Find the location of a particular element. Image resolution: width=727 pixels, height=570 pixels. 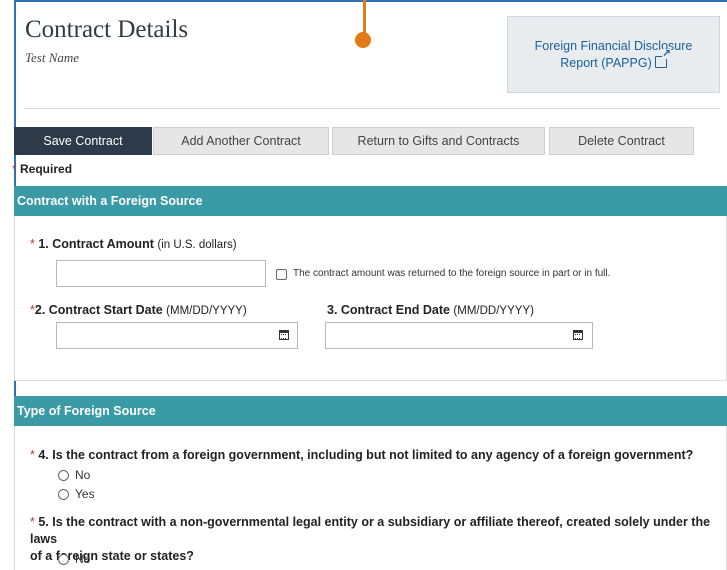

q4-option-no: No is located at coordinates (74, 475).